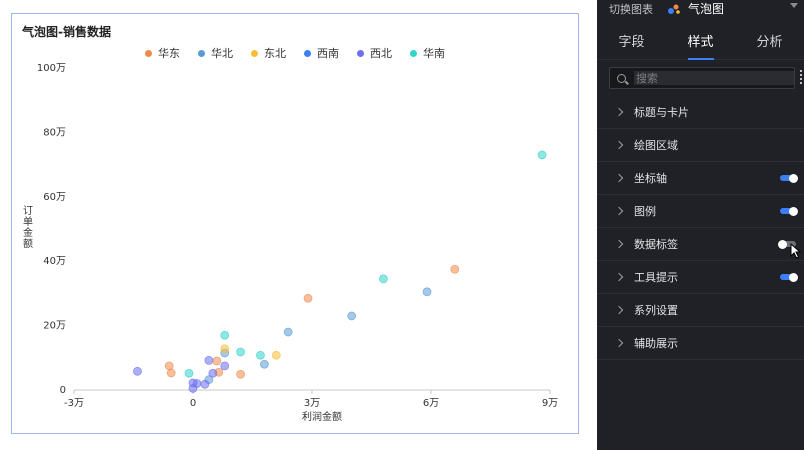  What do you see at coordinates (54, 261) in the screenshot?
I see `y-tick-label: 40万` at bounding box center [54, 261].